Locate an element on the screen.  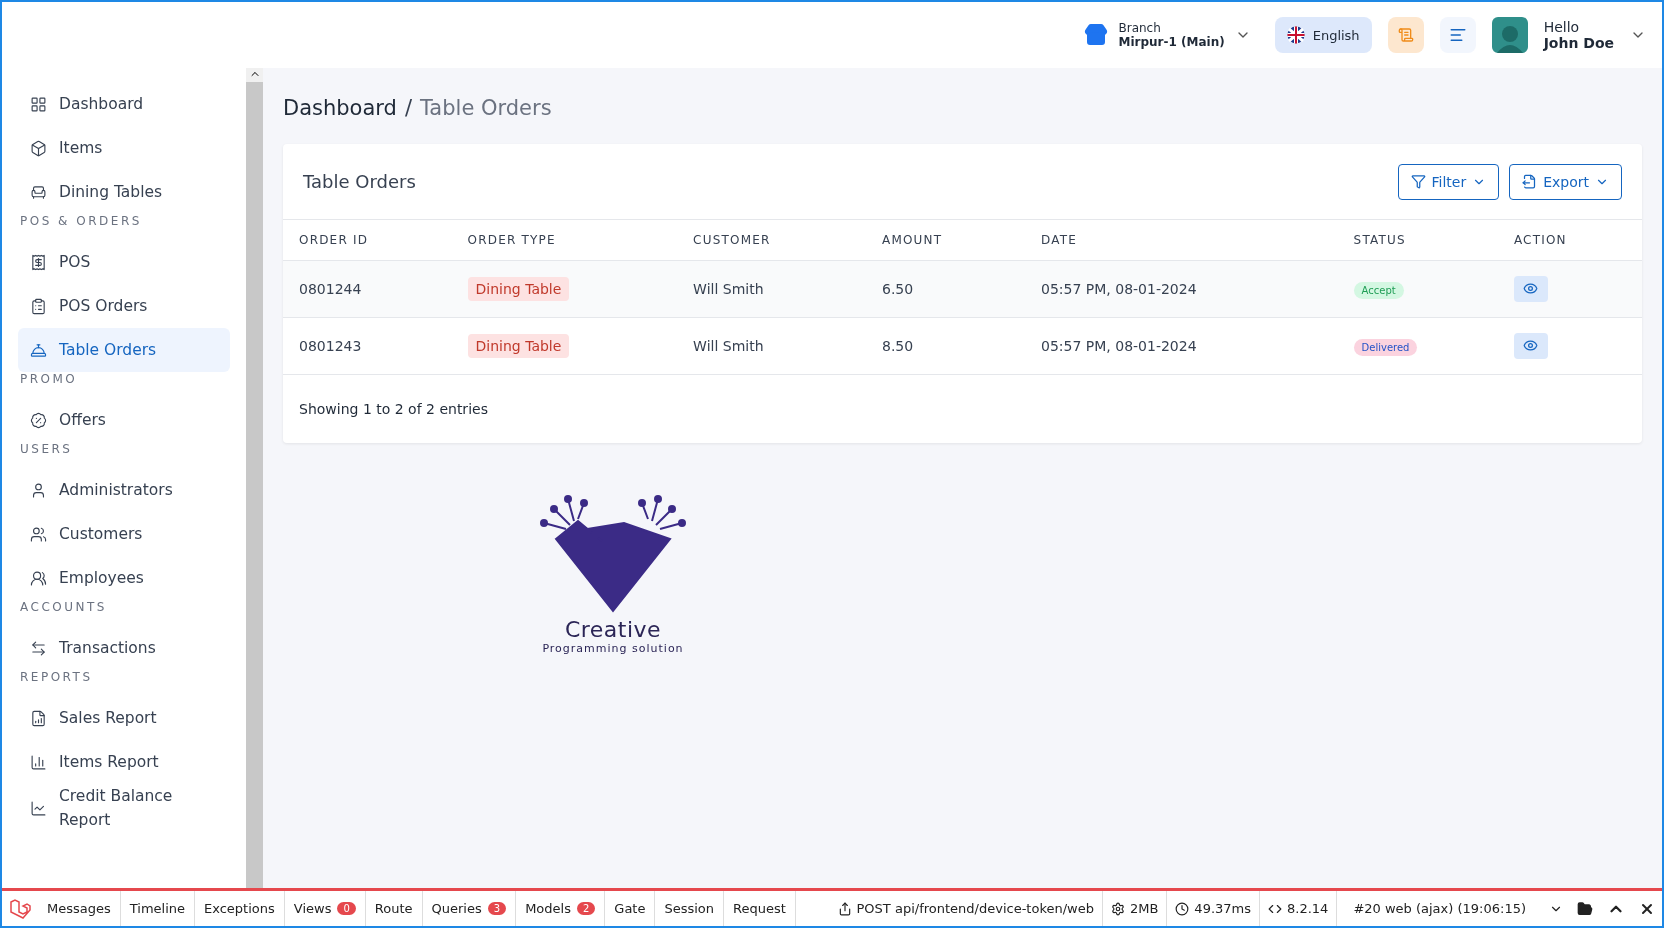
breadcrumb-current: Table Orders is located at coordinates (486, 108).